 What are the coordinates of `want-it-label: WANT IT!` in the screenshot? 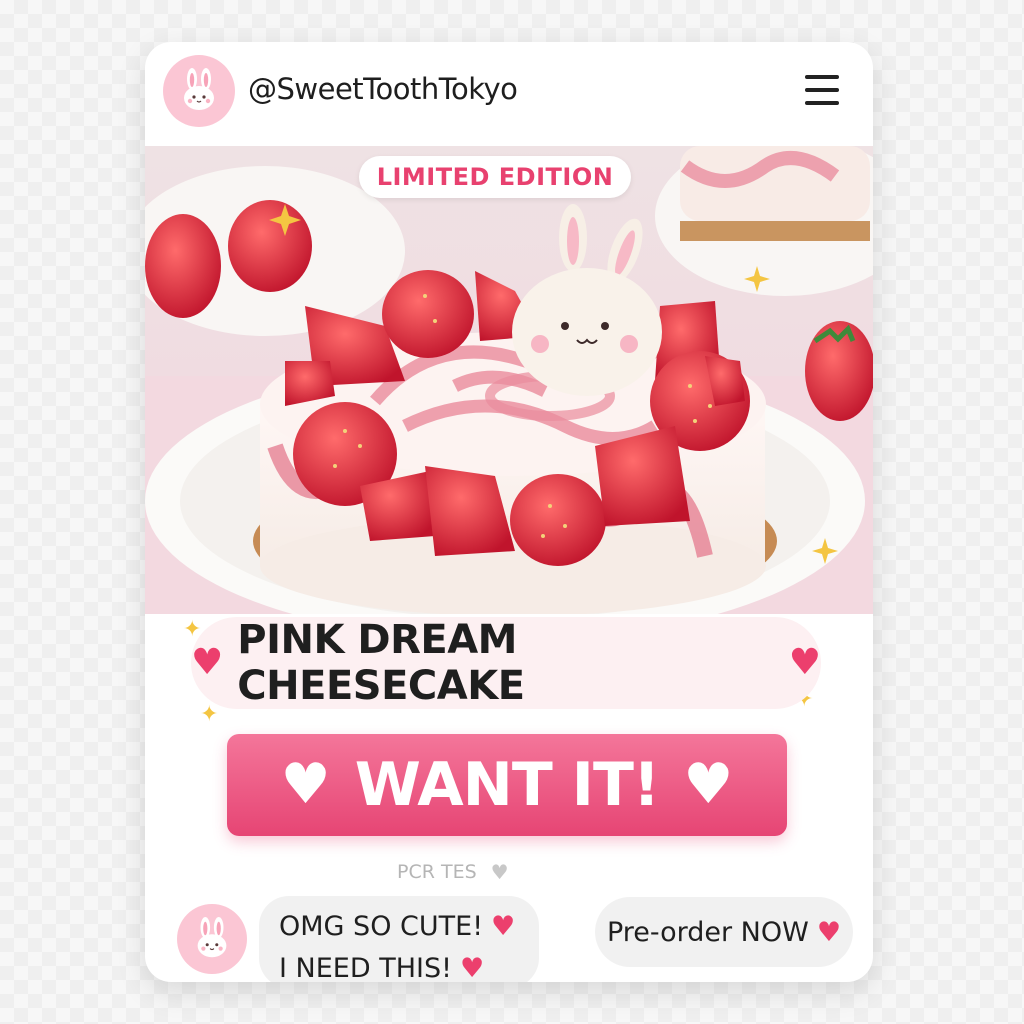 It's located at (507, 785).